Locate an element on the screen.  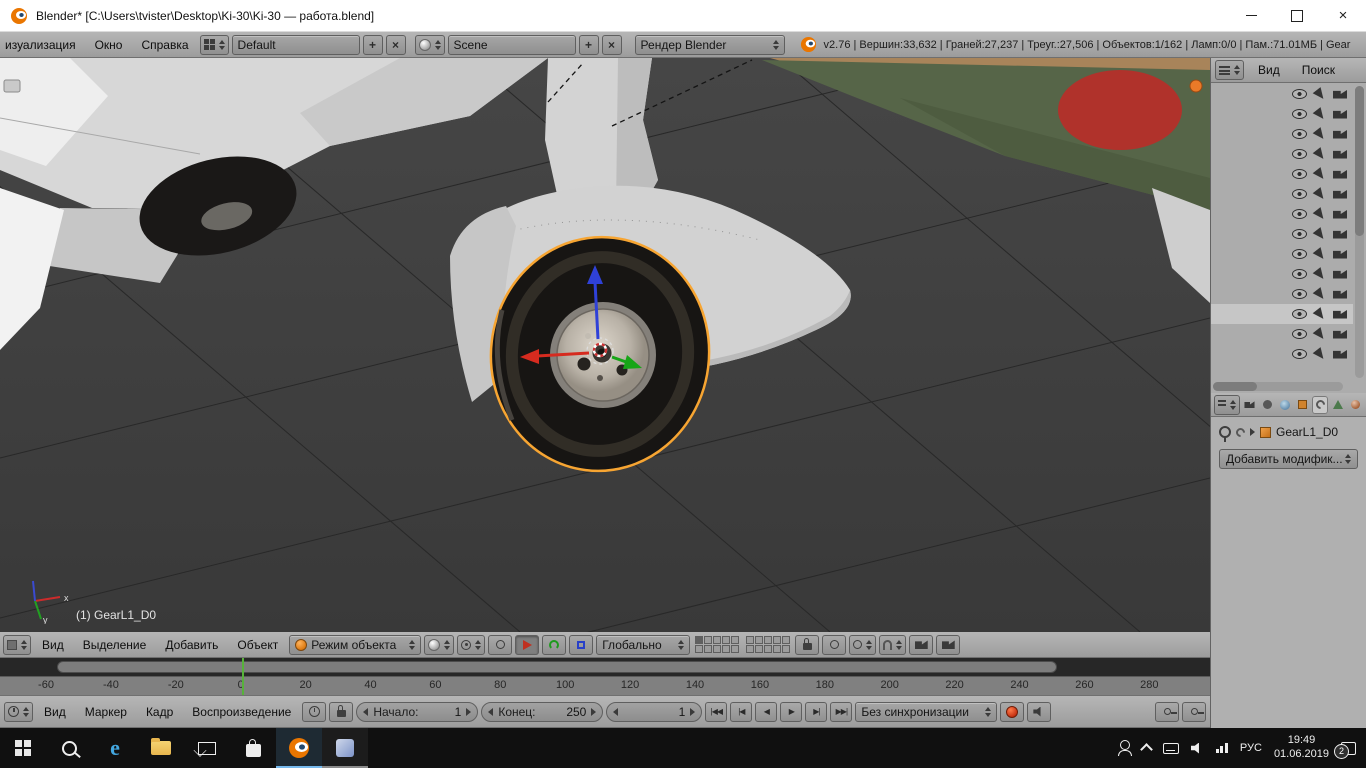
breadcrumb-object-name: GearL1_D0 is located at coordinates (1307, 432).